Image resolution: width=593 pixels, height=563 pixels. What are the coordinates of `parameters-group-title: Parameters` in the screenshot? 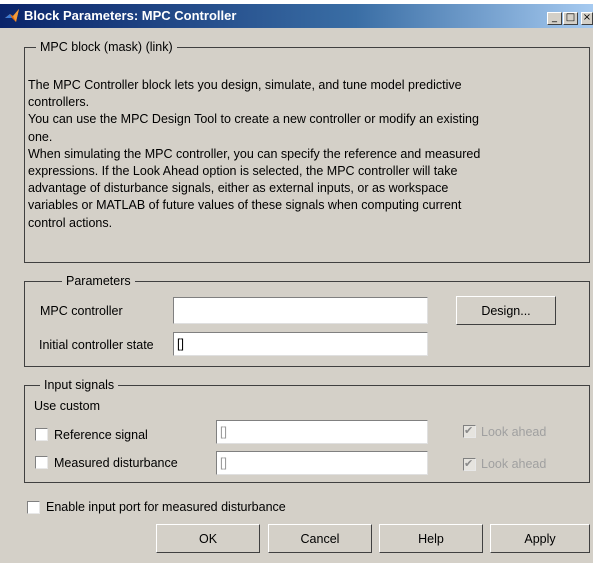 It's located at (98, 281).